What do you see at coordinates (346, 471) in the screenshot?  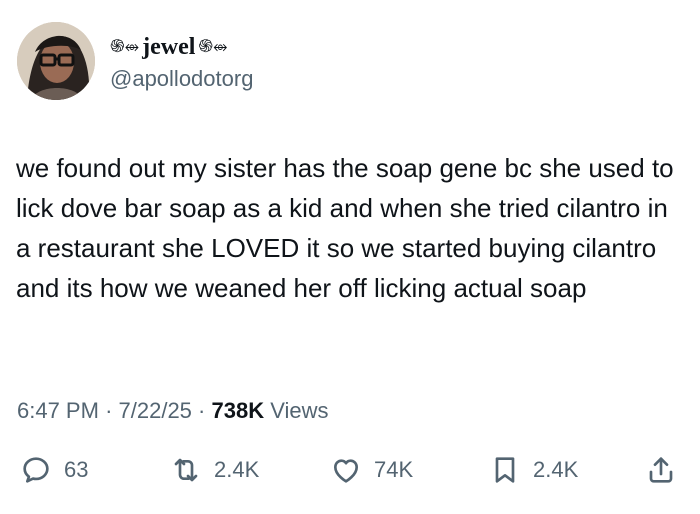 I see `heart-icon` at bounding box center [346, 471].